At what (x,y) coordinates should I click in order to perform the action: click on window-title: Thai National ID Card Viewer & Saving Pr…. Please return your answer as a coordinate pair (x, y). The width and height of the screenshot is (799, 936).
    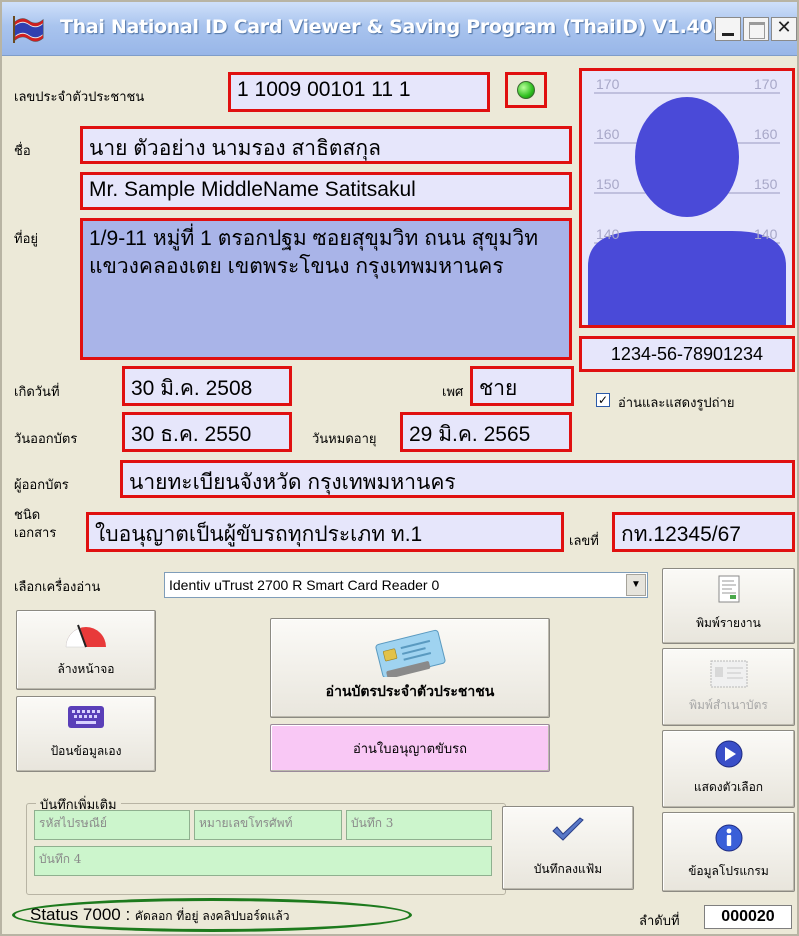
    Looking at the image, I should click on (396, 27).